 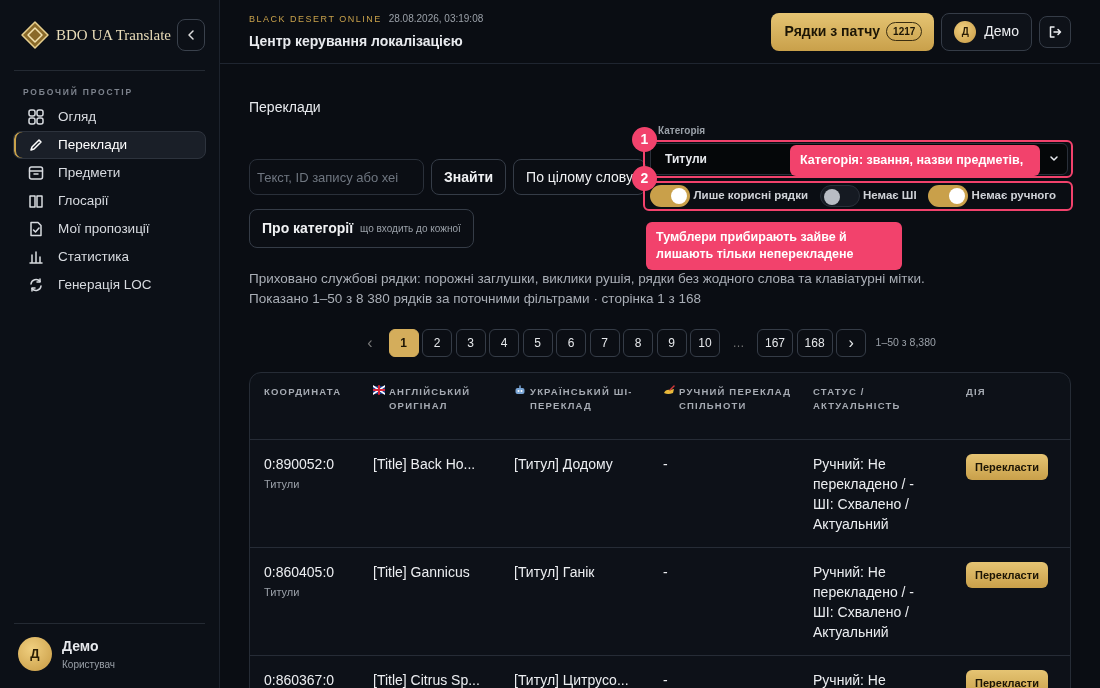 I want to click on sidebar-item: Глосарії, so click(x=109, y=200).